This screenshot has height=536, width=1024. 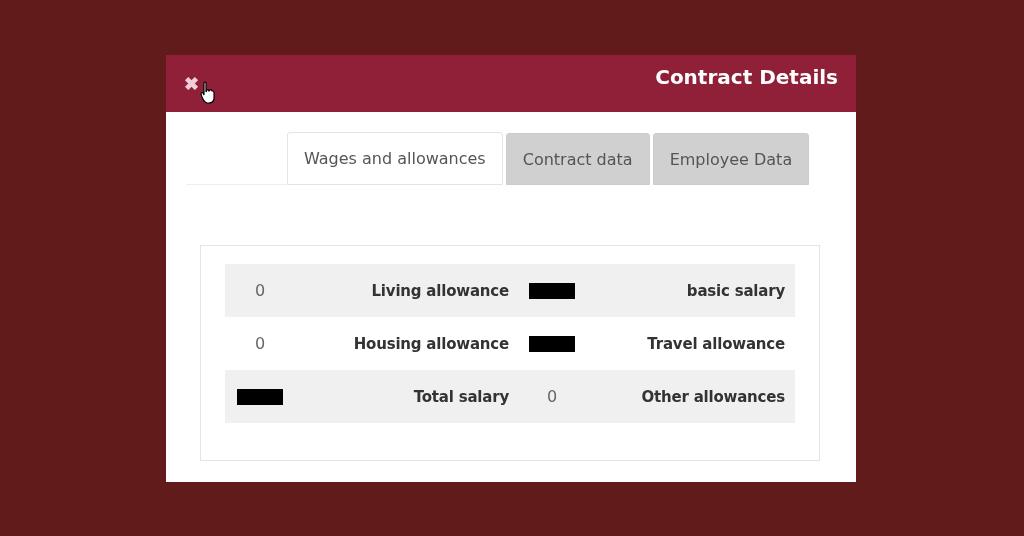 I want to click on tab: Contract data, so click(x=577, y=159).